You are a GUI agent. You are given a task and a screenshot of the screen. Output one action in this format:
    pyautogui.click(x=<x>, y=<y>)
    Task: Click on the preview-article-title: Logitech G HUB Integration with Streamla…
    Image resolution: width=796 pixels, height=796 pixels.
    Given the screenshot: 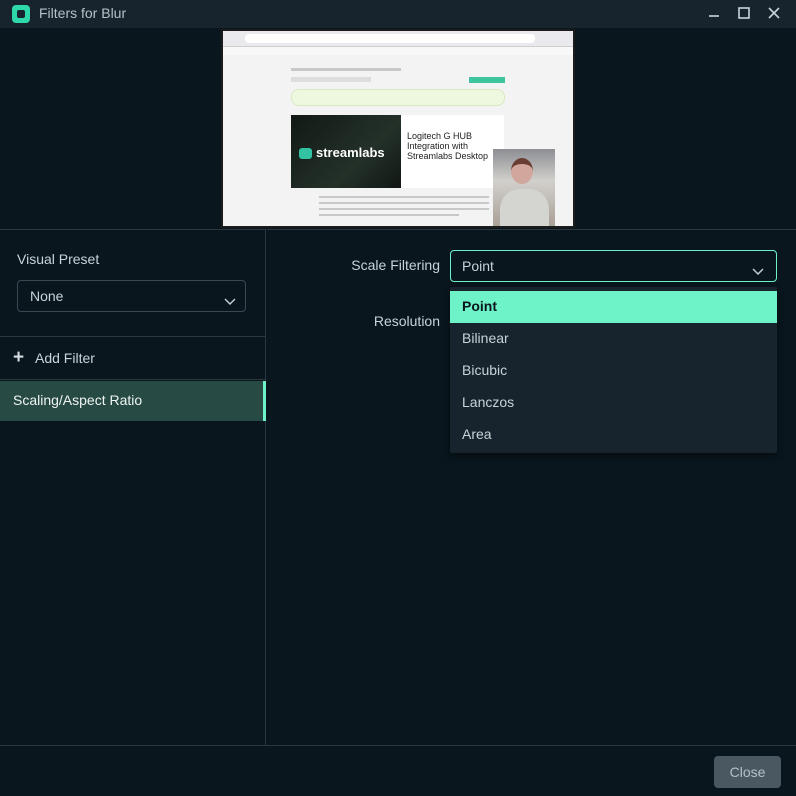 What is the action you would take?
    pyautogui.click(x=448, y=146)
    